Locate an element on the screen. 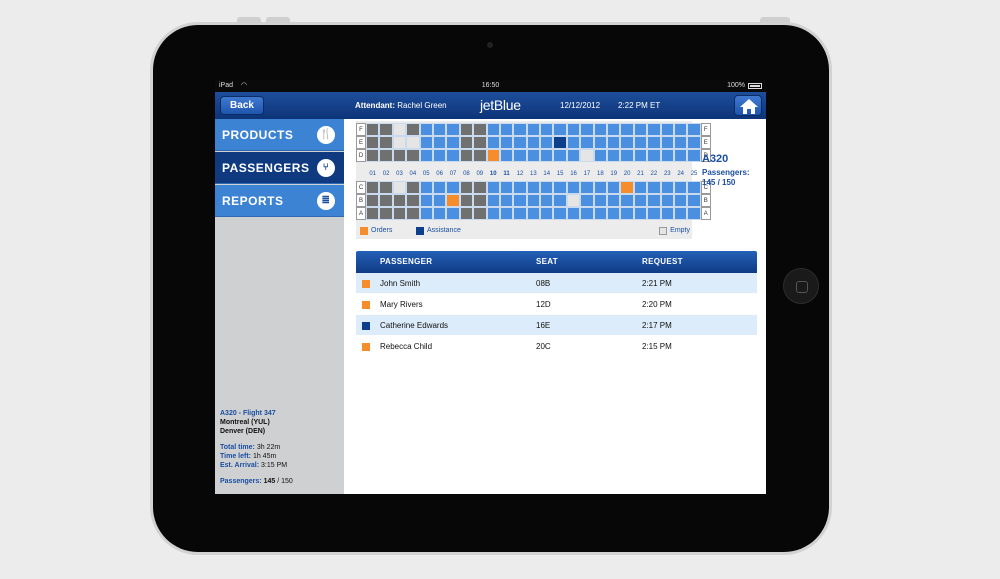 Image resolution: width=1000 pixels, height=579 pixels. seat-01C is located at coordinates (373, 187).